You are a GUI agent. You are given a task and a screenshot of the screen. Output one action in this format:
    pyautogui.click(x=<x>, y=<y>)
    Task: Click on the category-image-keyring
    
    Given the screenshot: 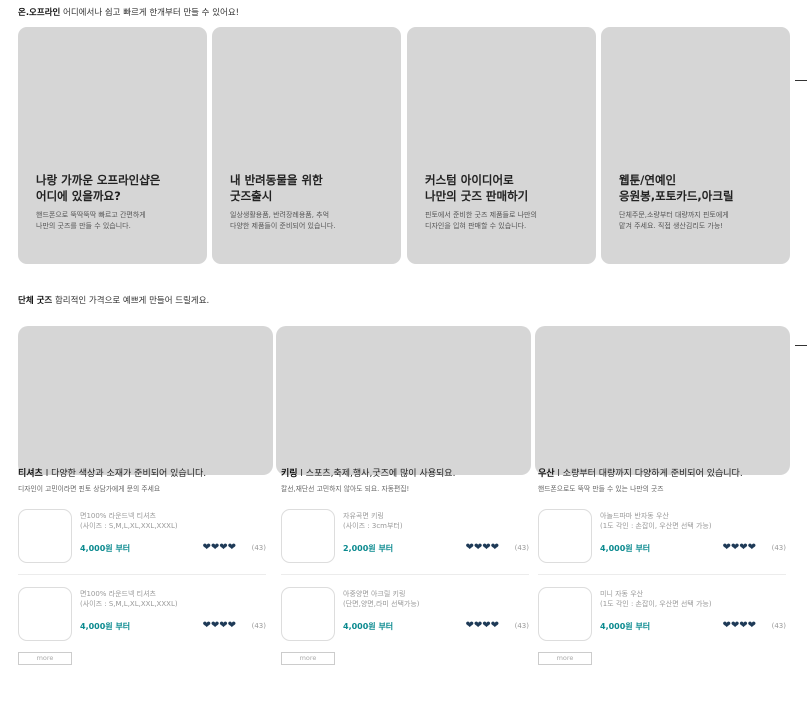 What is the action you would take?
    pyautogui.click(x=403, y=400)
    